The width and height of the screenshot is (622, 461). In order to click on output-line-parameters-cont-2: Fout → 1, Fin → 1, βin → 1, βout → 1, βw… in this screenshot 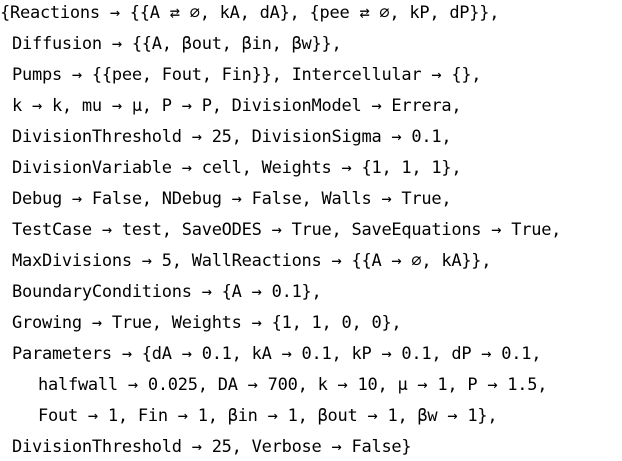, I will do `click(268, 416)`.